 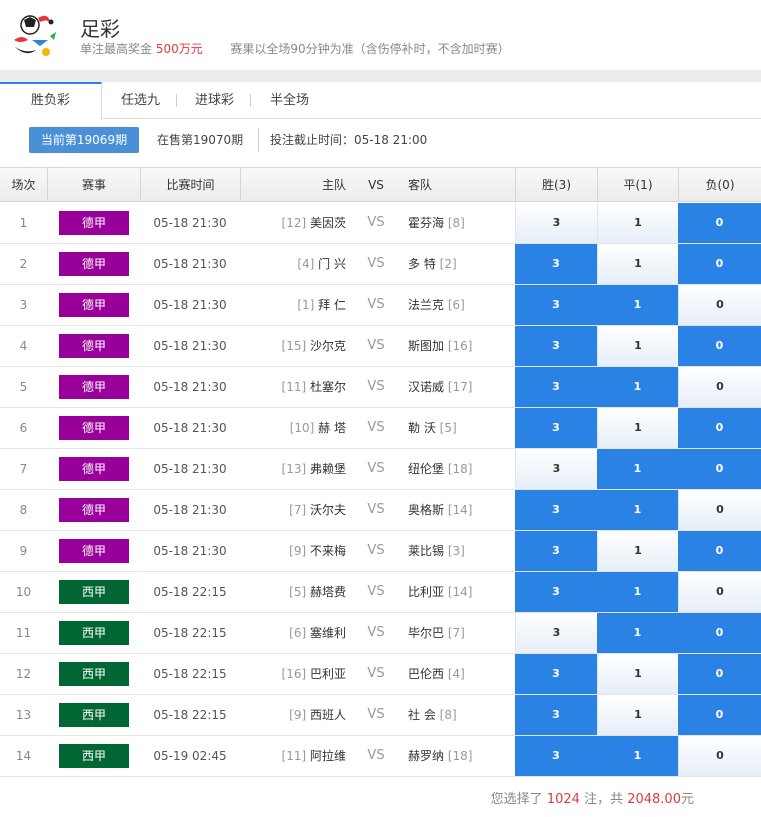 I want to click on col-home: 主队, so click(x=293, y=185).